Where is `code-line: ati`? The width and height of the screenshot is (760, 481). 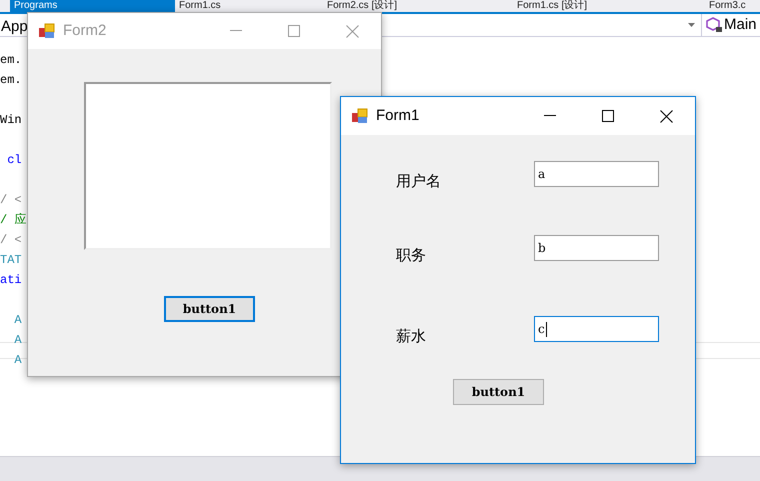 code-line: ati is located at coordinates (11, 280).